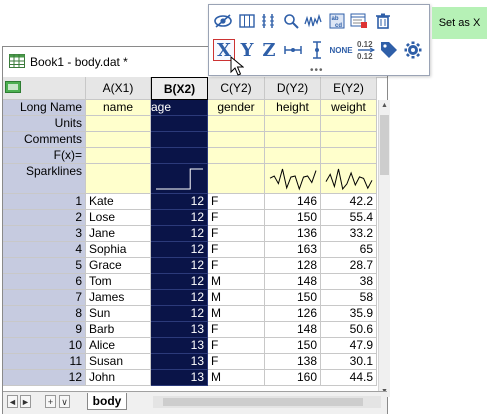 This screenshot has width=503, height=418. I want to click on row-number: 8, so click(44, 314).